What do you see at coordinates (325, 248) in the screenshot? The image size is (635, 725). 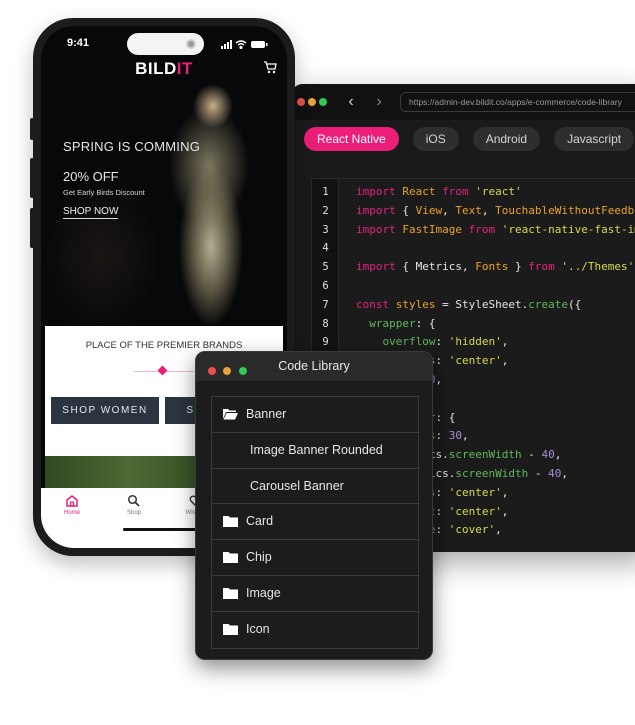 I see `line-number: 4` at bounding box center [325, 248].